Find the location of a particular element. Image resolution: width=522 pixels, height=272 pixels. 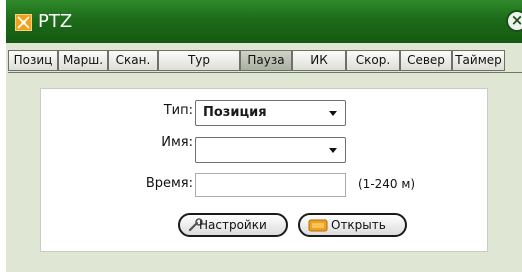

tab-north: Север is located at coordinates (426, 60).